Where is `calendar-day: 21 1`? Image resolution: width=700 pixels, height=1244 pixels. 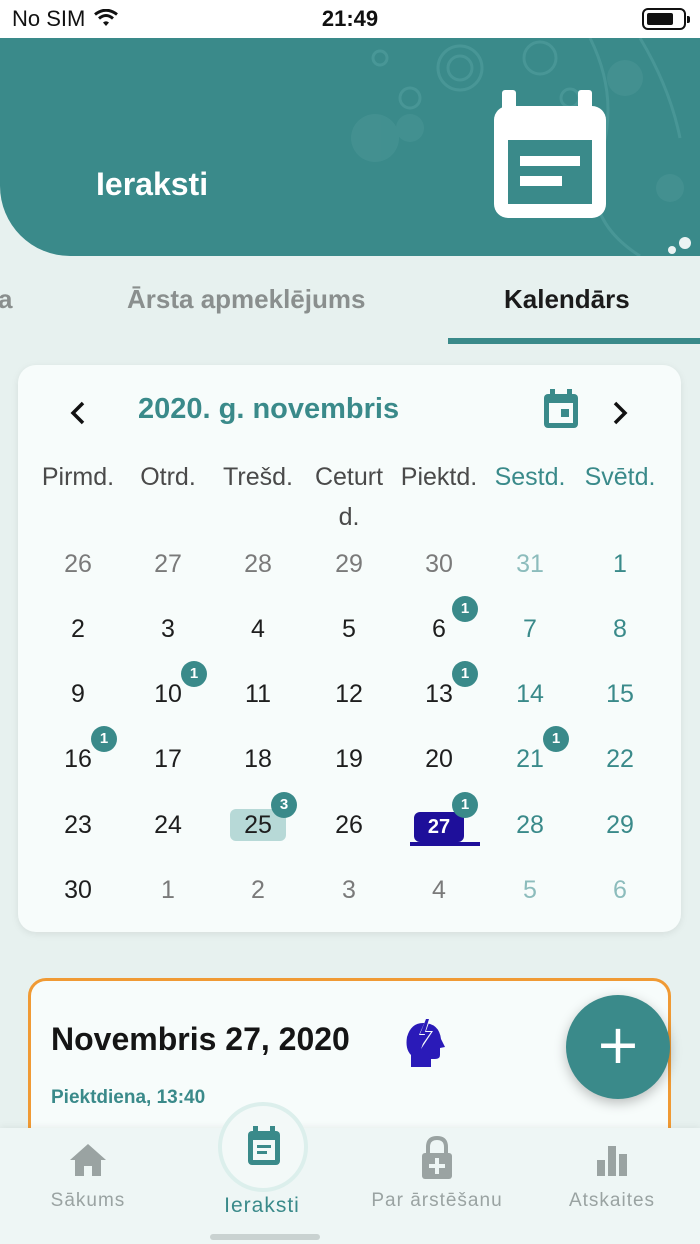 calendar-day: 21 1 is located at coordinates (530, 755).